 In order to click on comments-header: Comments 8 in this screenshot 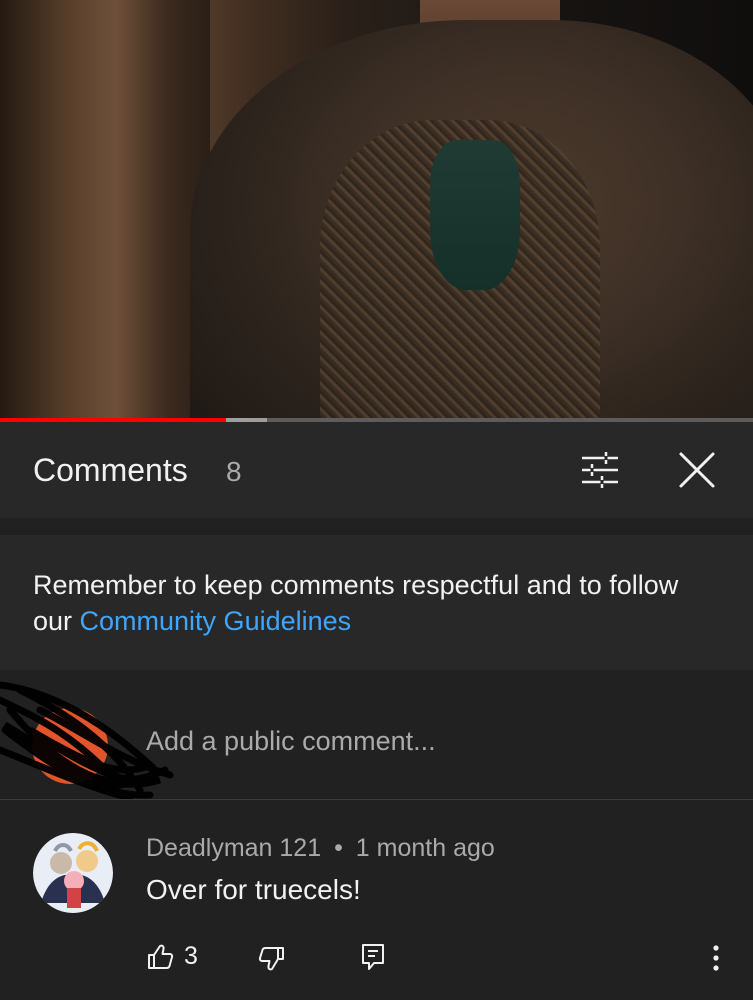, I will do `click(376, 470)`.